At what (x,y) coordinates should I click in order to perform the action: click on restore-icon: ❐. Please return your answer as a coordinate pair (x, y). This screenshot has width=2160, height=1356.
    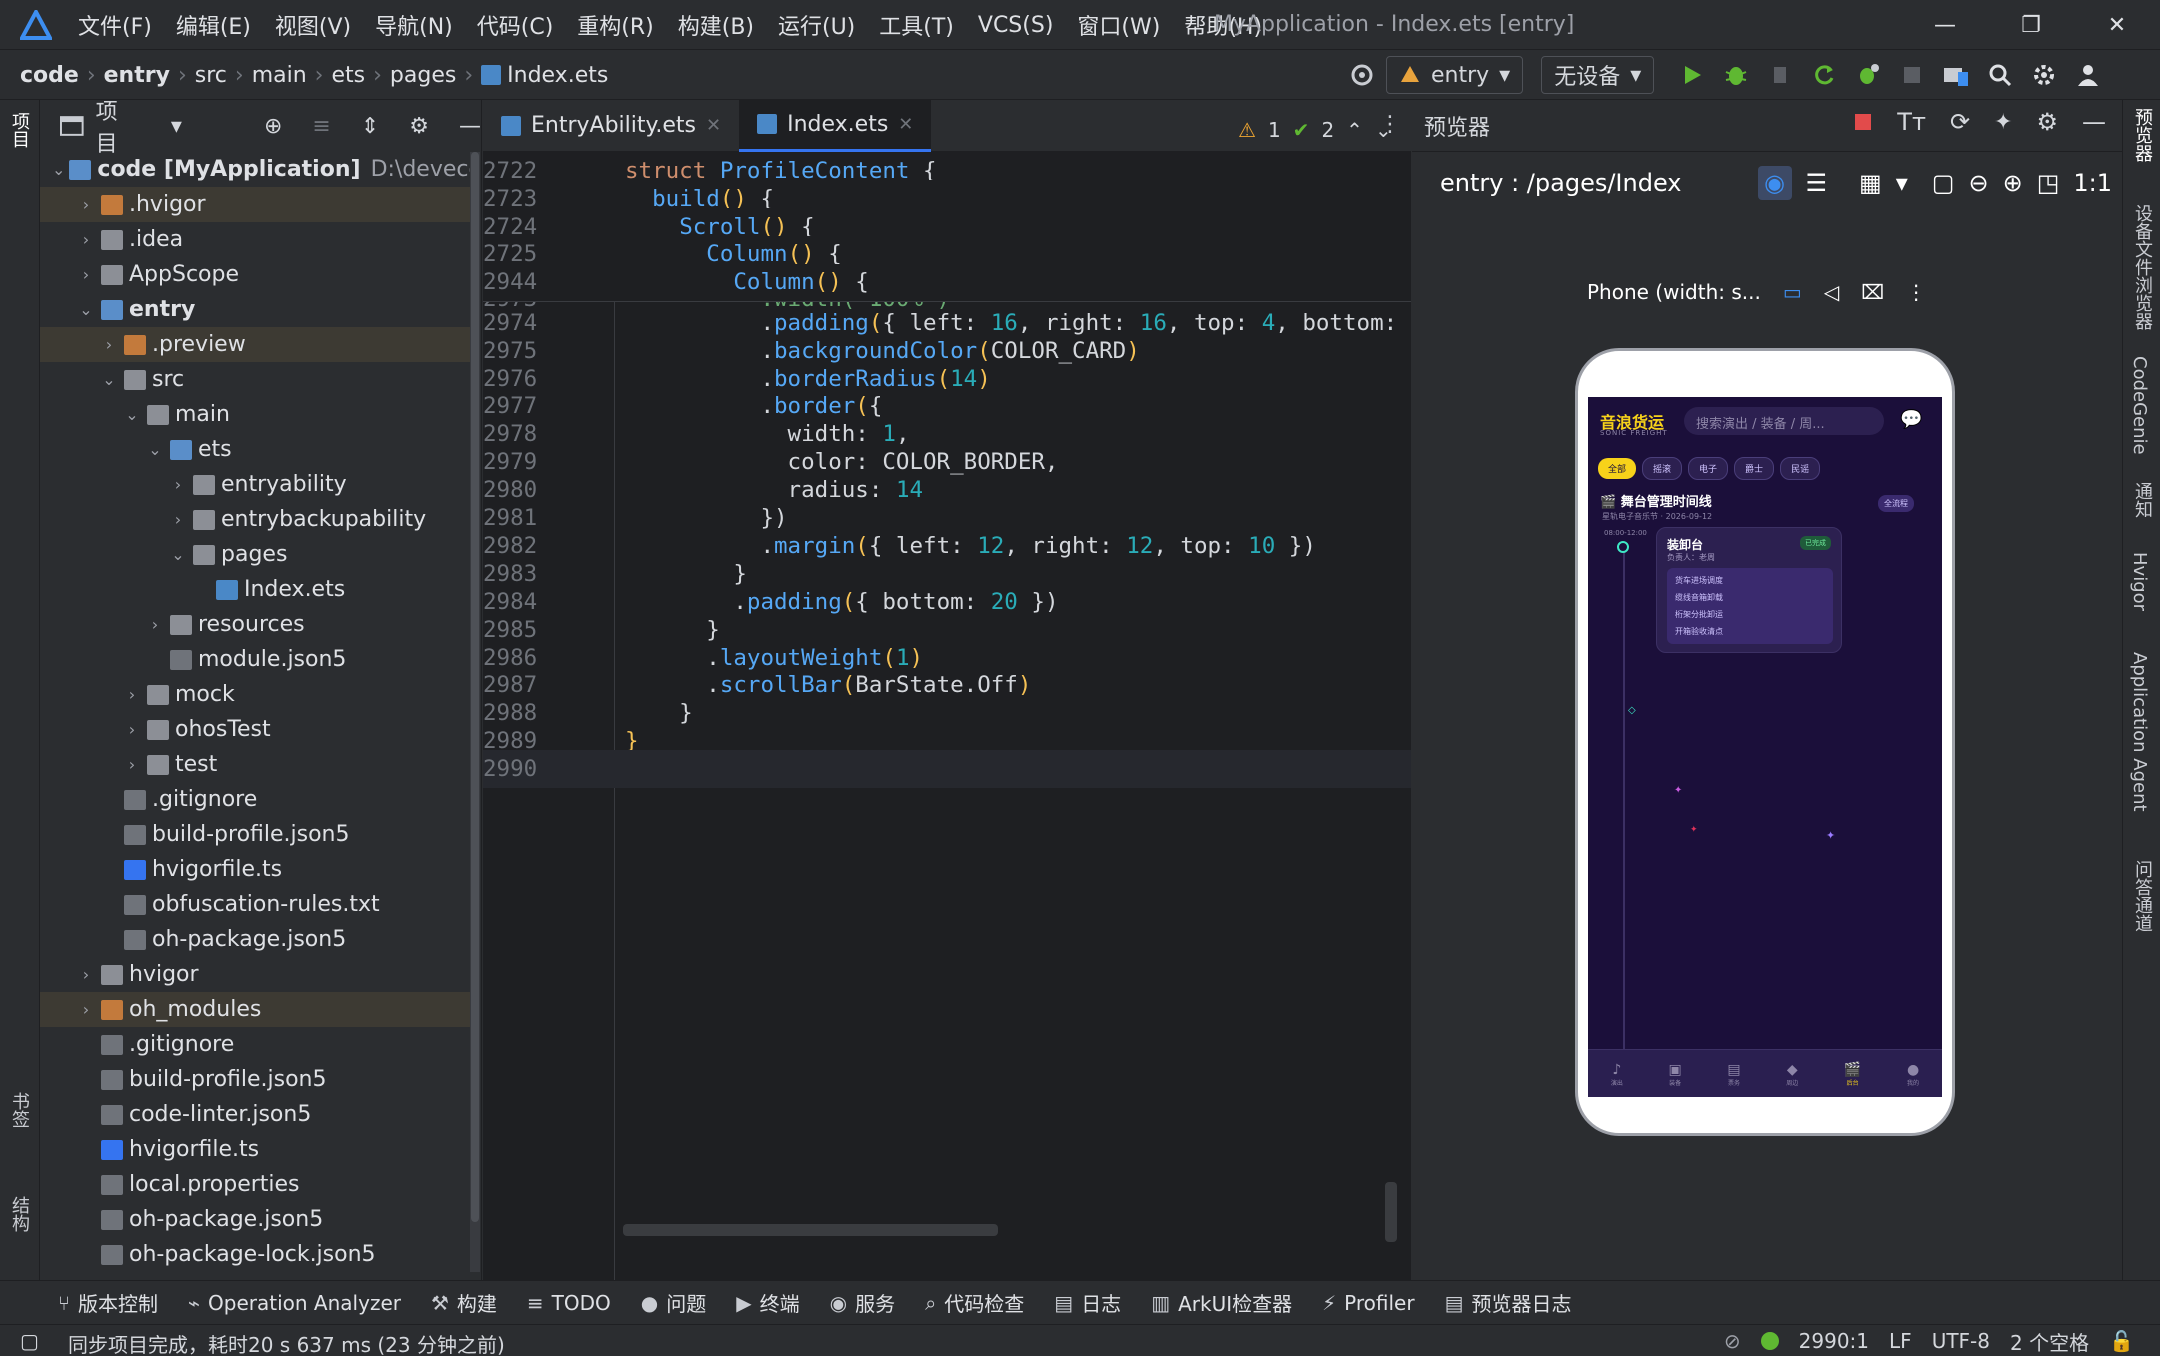
    Looking at the image, I should click on (2031, 25).